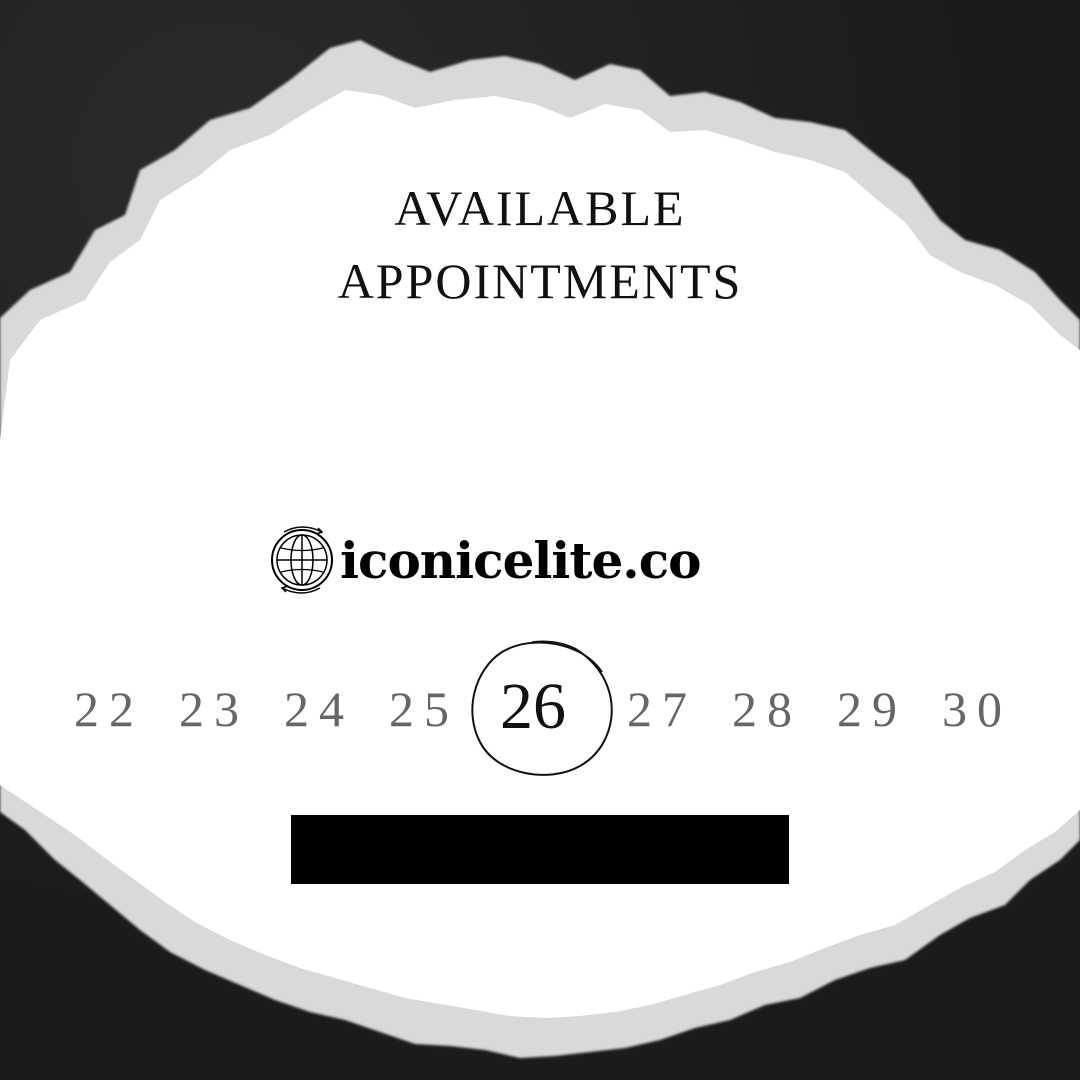 The height and width of the screenshot is (1080, 1080). What do you see at coordinates (977, 709) in the screenshot?
I see `date-30: 30` at bounding box center [977, 709].